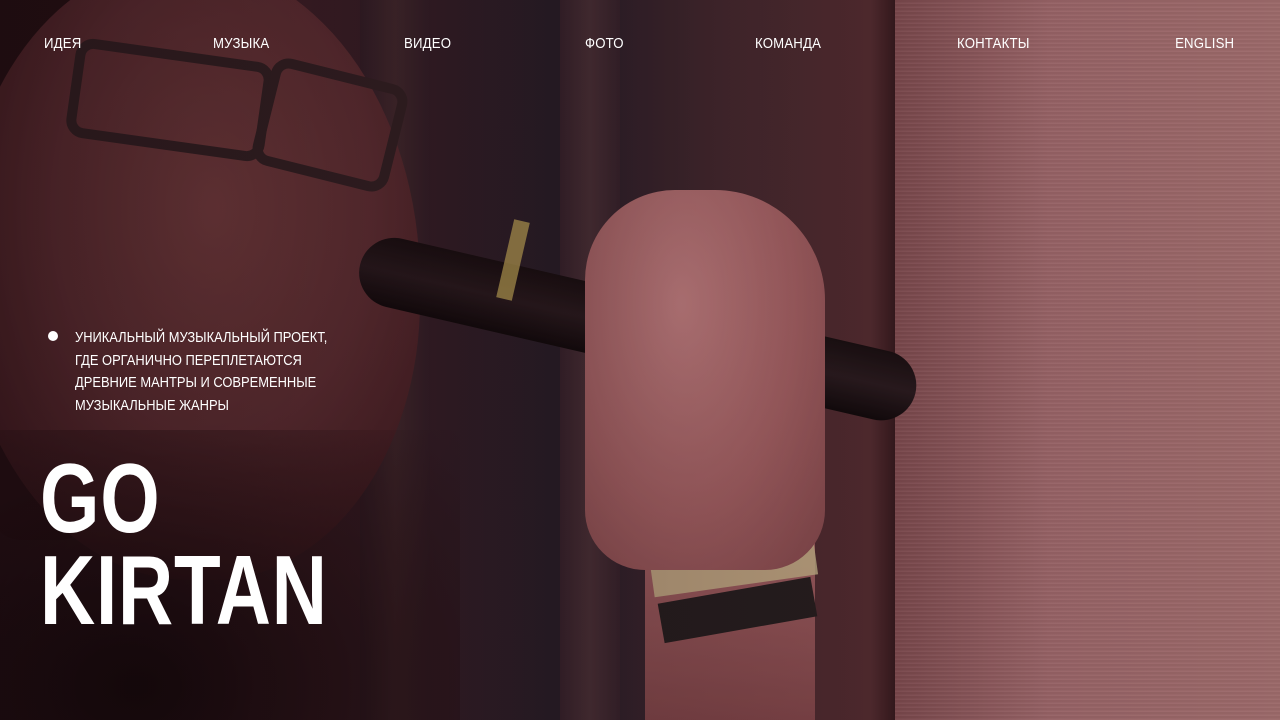  Describe the element at coordinates (993, 43) in the screenshot. I see `nav-link-contacts: КОНТАКТЫ` at that location.